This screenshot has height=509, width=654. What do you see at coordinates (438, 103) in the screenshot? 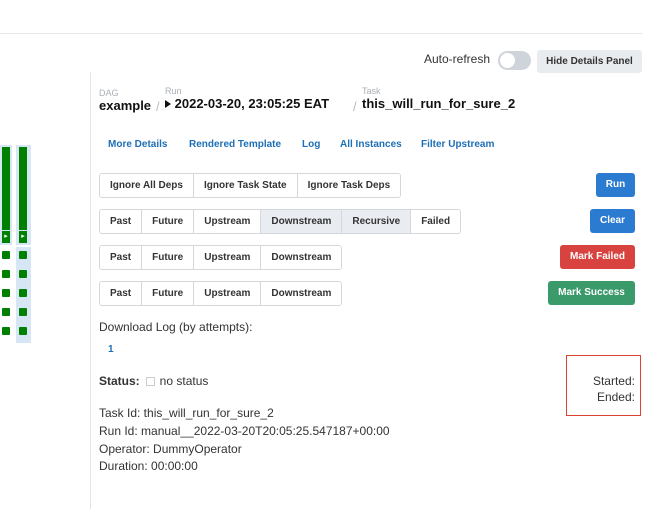
I see `breadcrumb-task-value: this_will_run_for_sure_2` at bounding box center [438, 103].